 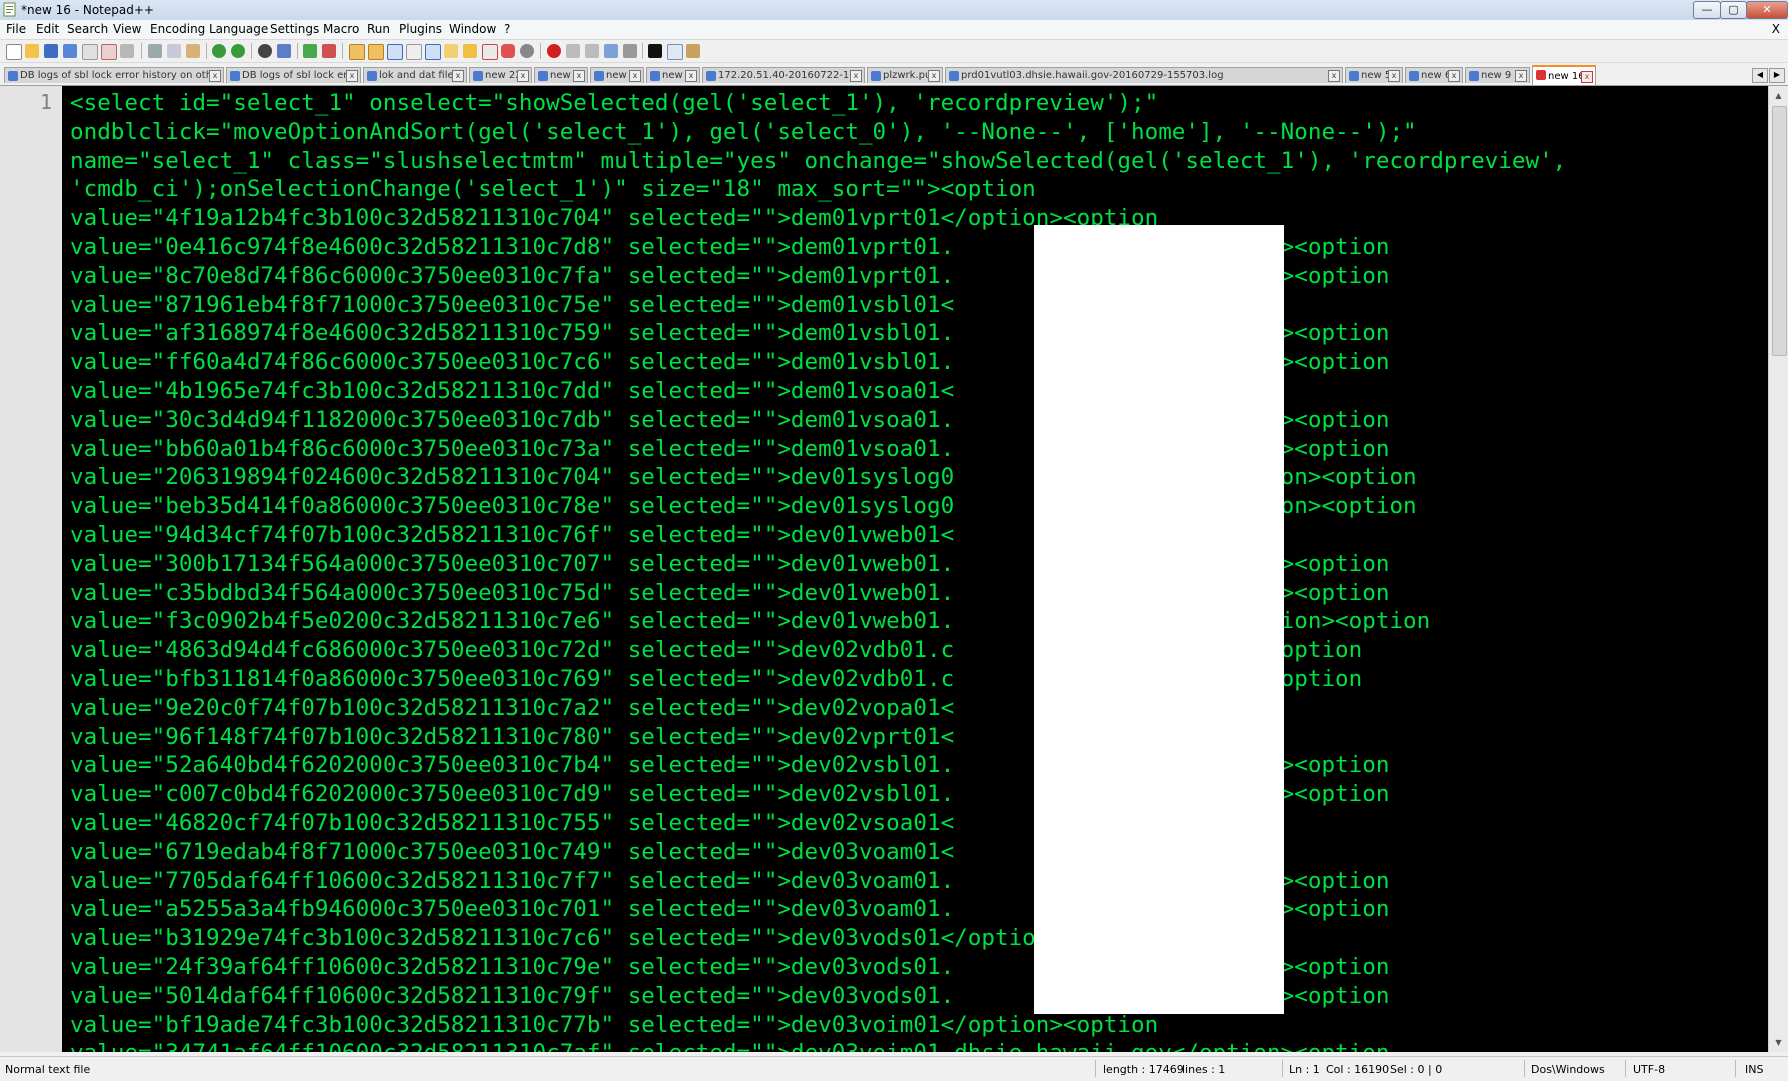 What do you see at coordinates (109, 52) in the screenshot?
I see `close-all-icon` at bounding box center [109, 52].